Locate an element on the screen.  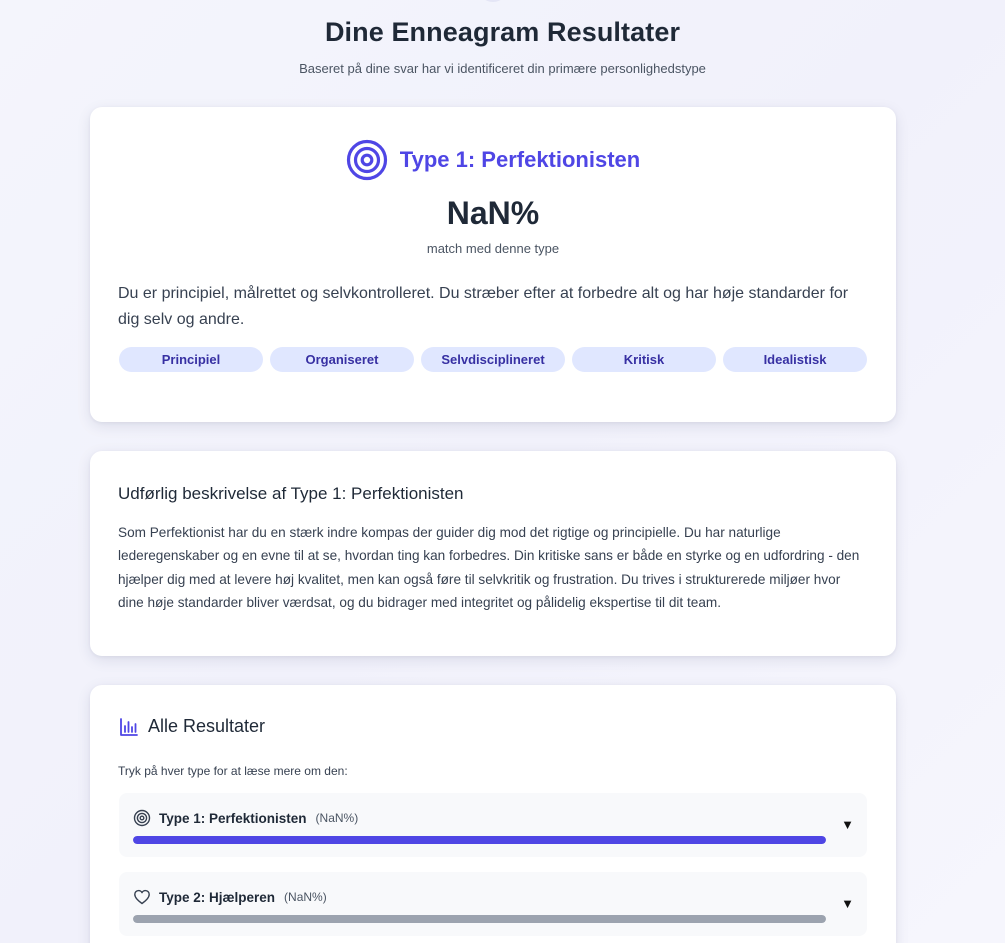
result-item-name: Type 1: Perfektionisten is located at coordinates (233, 818).